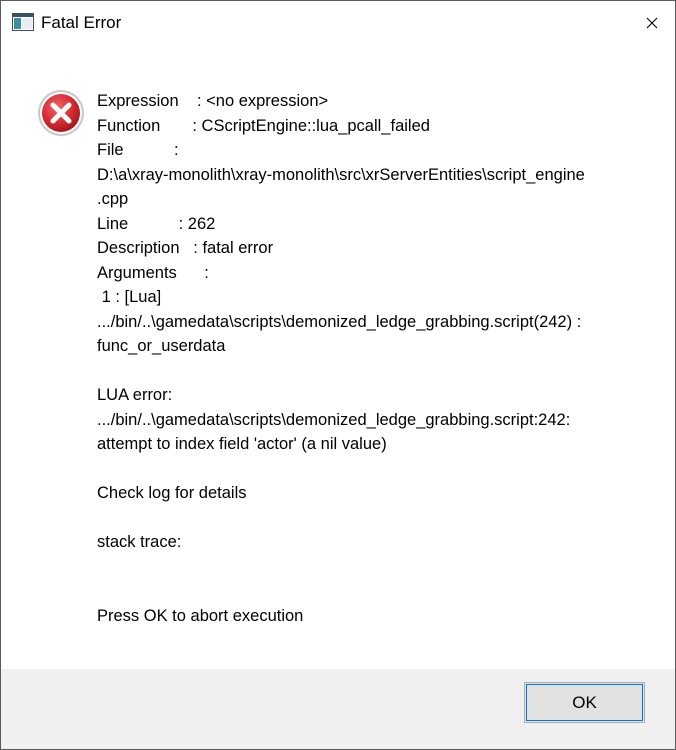 The image size is (676, 750). I want to click on message-line: LUA error:, so click(135, 395).